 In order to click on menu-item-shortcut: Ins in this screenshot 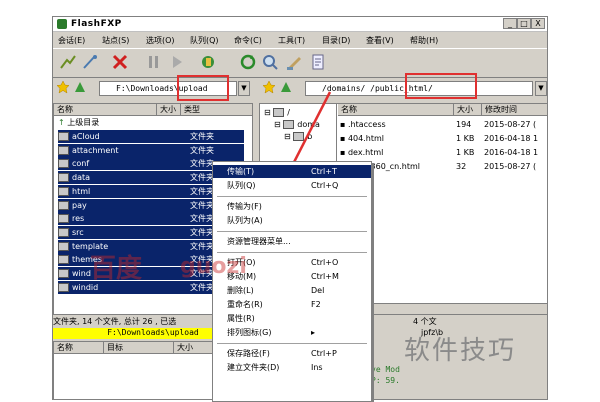, I will do `click(317, 367)`.